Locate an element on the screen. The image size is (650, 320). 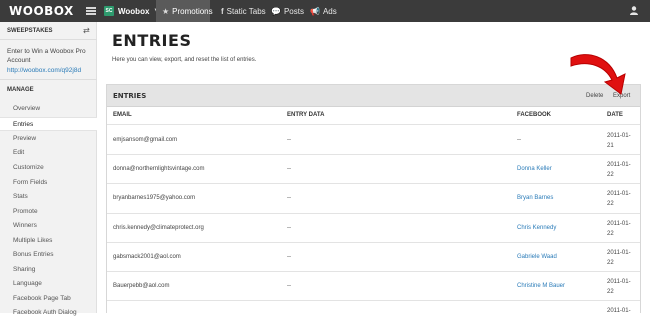
entry-email: bryanbarnes1975@yahoo.com is located at coordinates (154, 198).